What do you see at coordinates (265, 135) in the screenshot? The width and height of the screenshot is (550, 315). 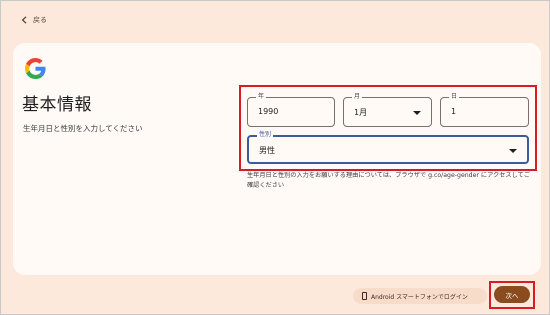 I see `gender-select-label: 性別` at bounding box center [265, 135].